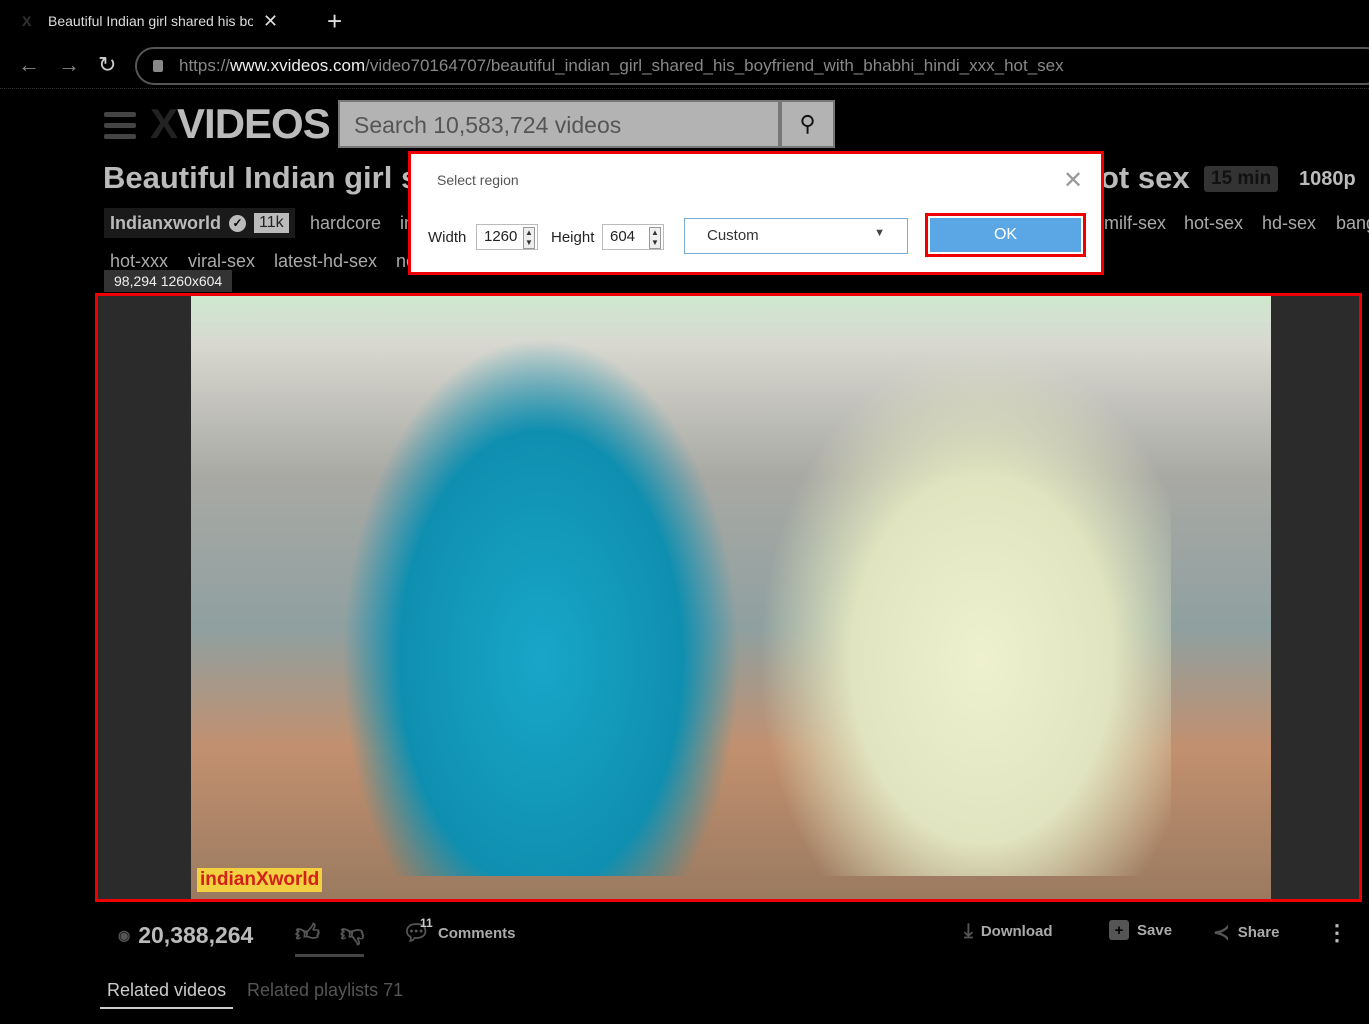 This screenshot has height=1024, width=1369. Describe the element at coordinates (633, 237) in the screenshot. I see `height-field: 604 ▲ ▼` at that location.